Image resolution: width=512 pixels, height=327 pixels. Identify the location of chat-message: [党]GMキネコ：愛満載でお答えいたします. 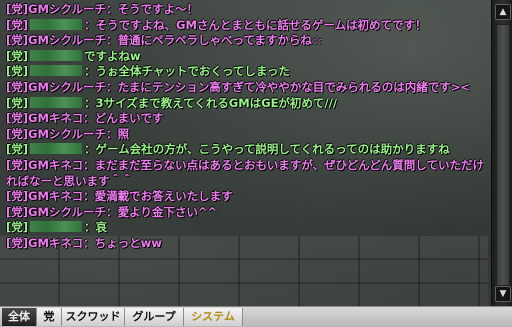
(245, 197).